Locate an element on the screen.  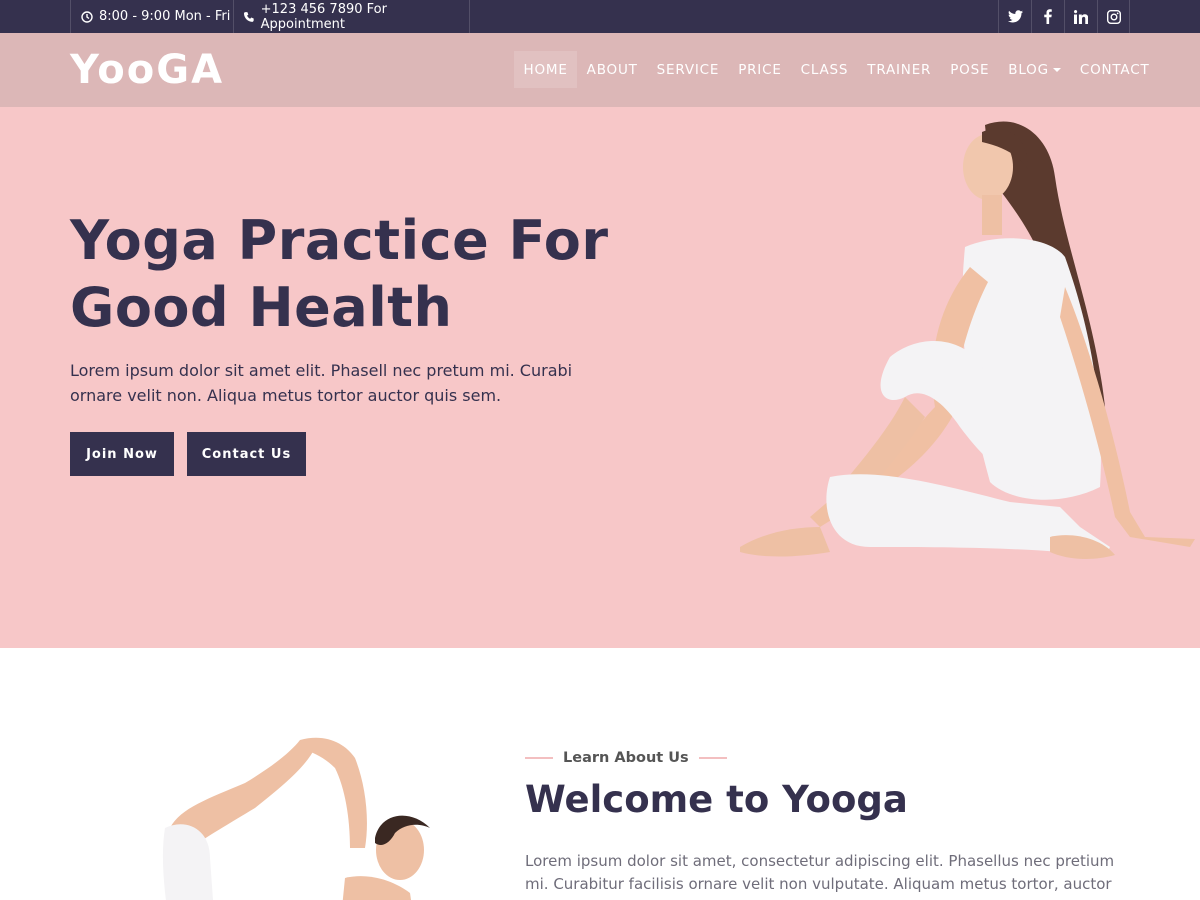
hero-title-line2: Good Health is located at coordinates (261, 307).